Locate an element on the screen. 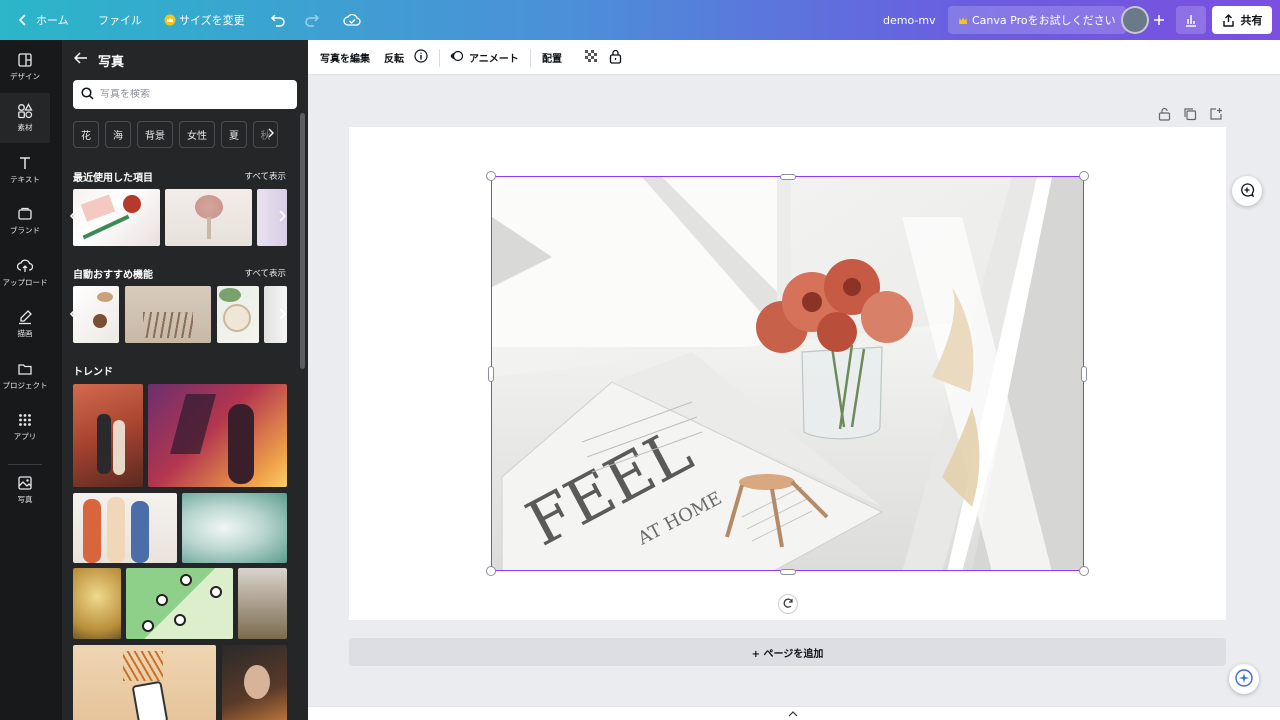 This screenshot has width=1280, height=720. crown-icon is located at coordinates (963, 20).